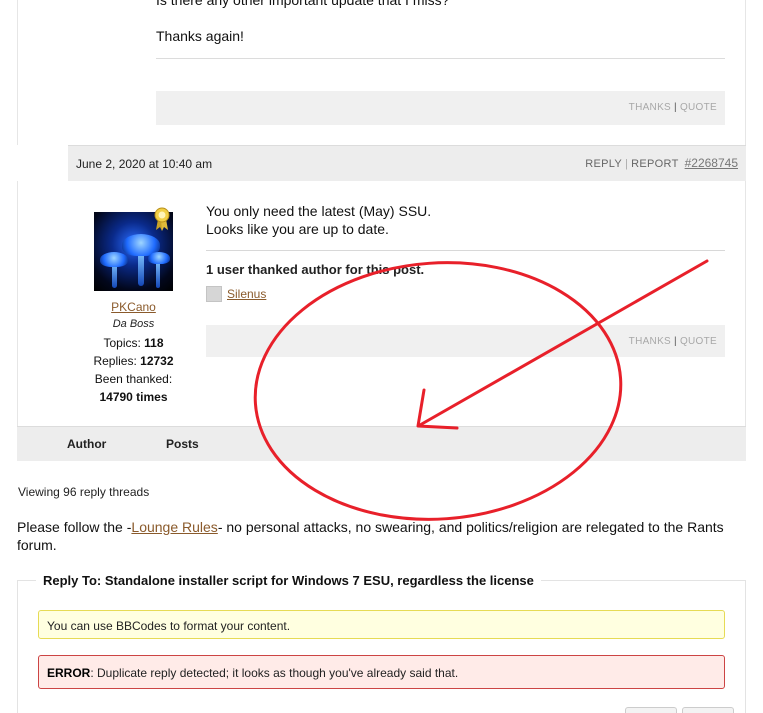  Describe the element at coordinates (319, 211) in the screenshot. I see `reply-message-line: You only need the latest (May) SSU.` at that location.